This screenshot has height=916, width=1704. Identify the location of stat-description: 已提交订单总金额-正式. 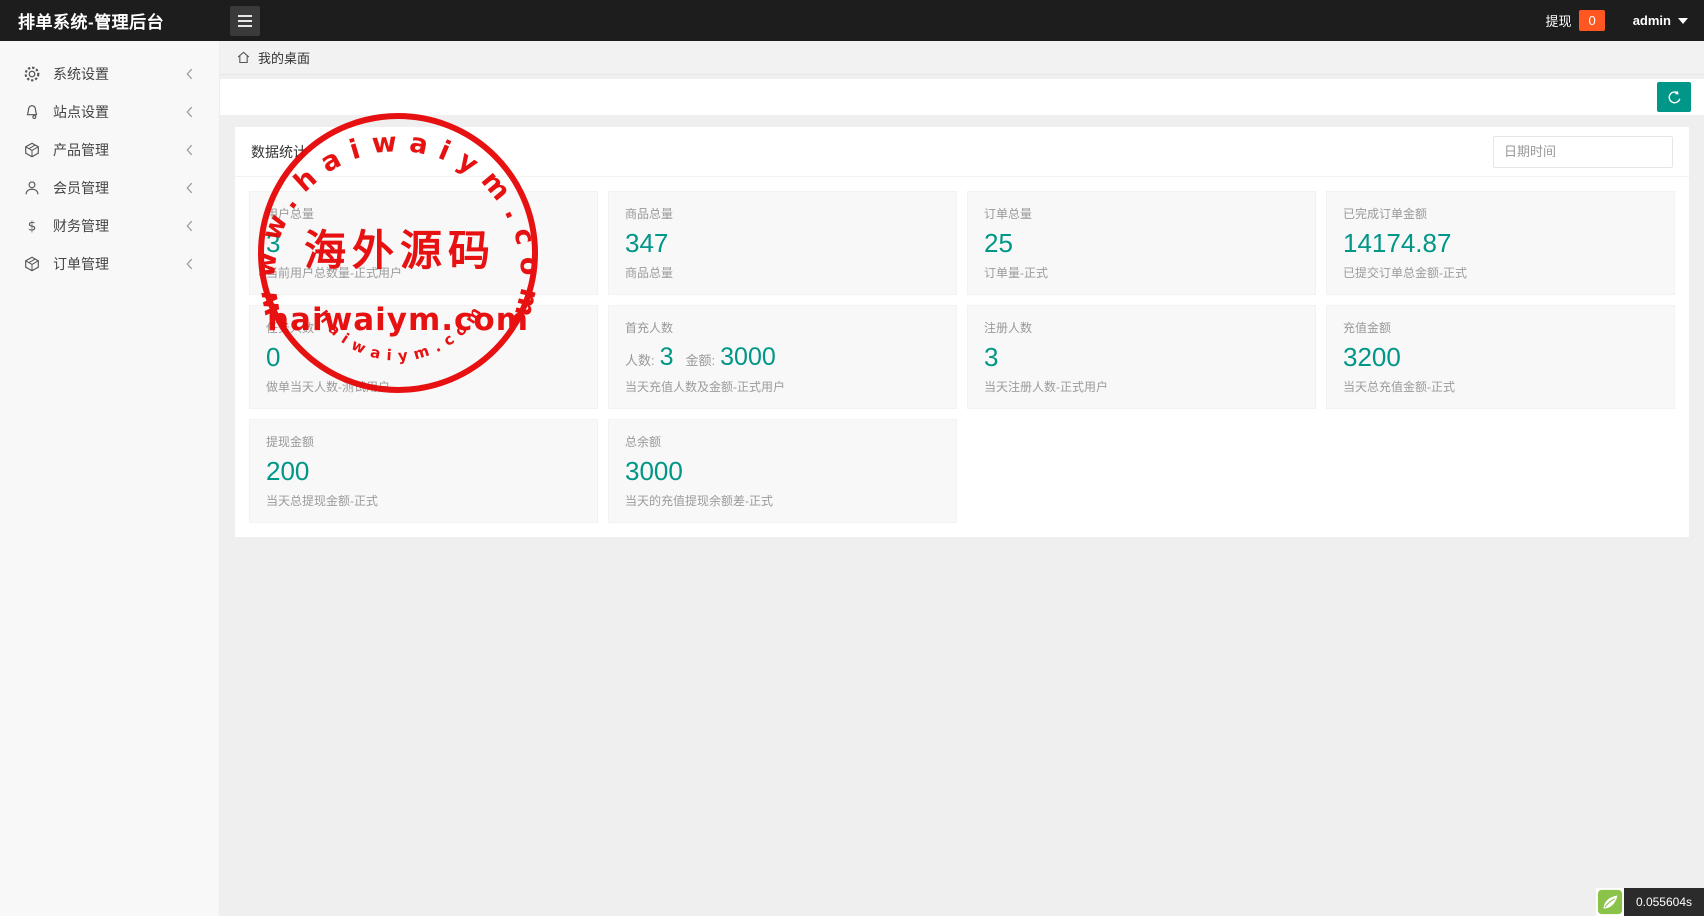
(1405, 273).